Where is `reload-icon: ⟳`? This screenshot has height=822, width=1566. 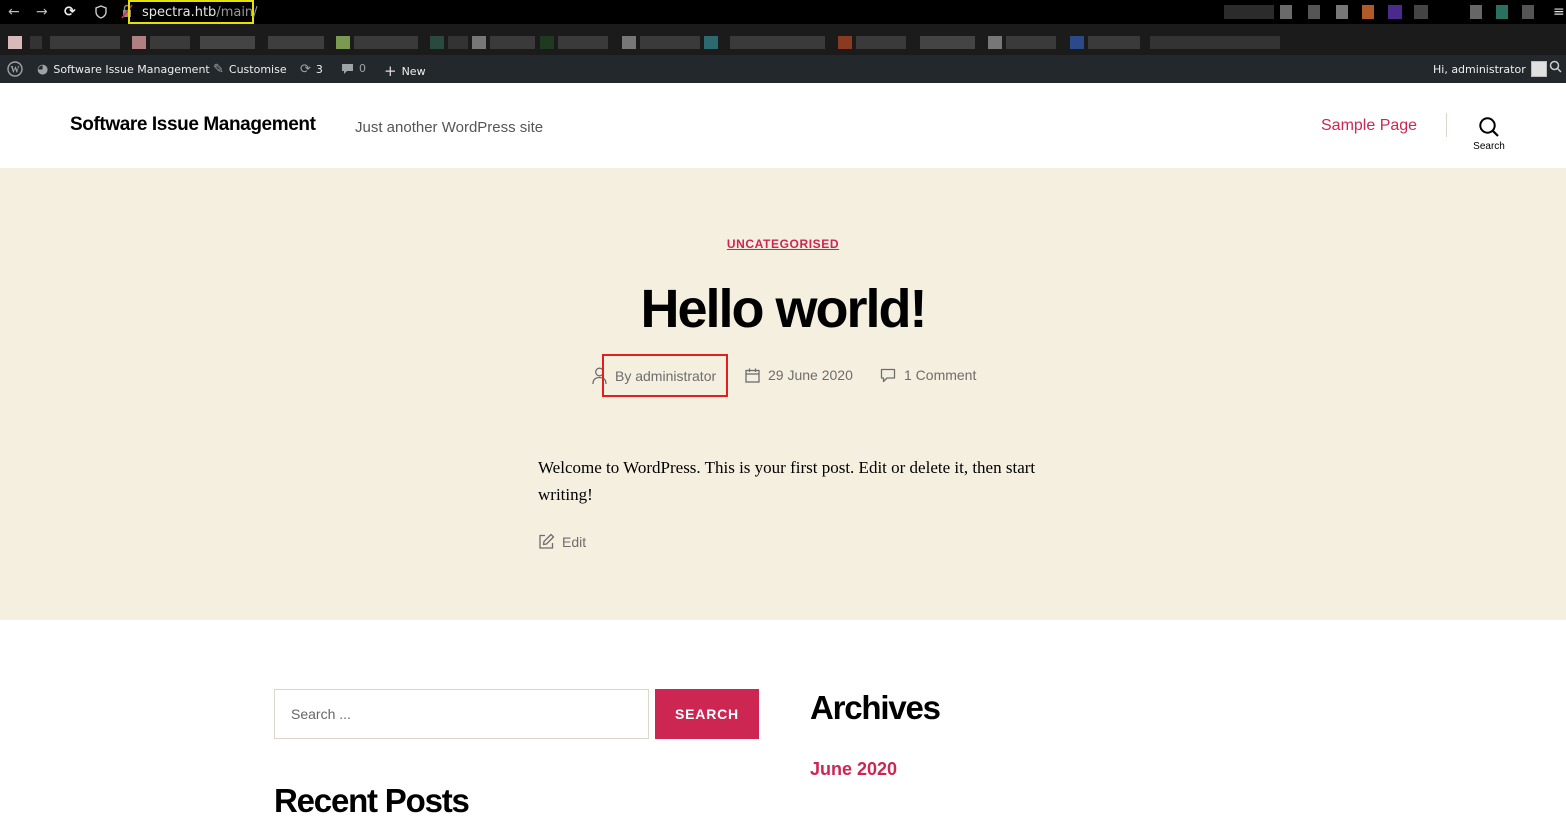
reload-icon: ⟳ is located at coordinates (70, 12).